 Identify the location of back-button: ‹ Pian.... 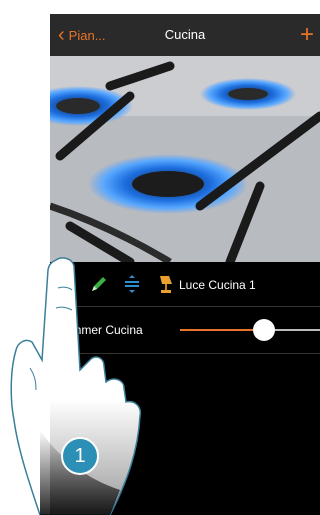
(82, 35).